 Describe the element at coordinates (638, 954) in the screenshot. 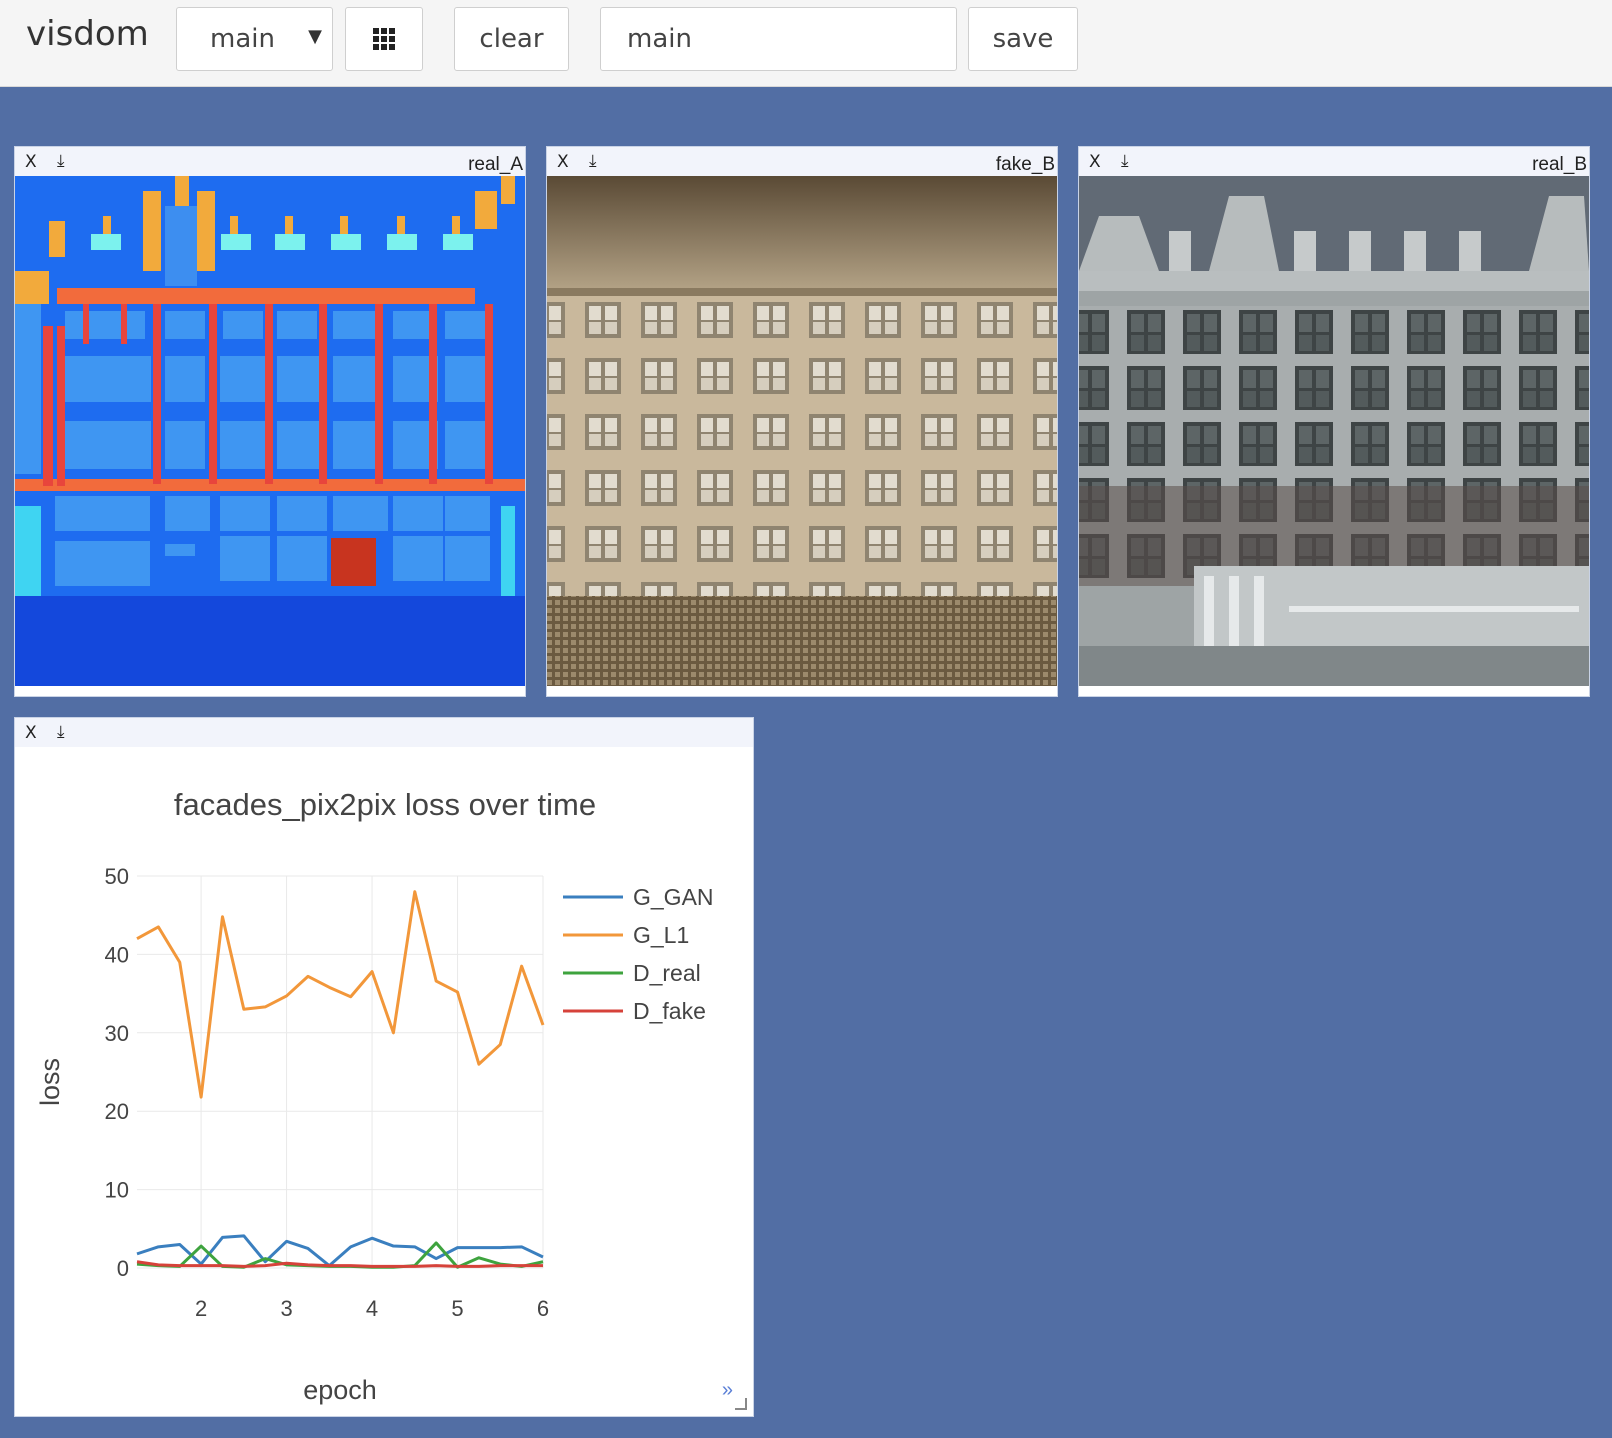

I see `chart-legend: G_GAN G_L1 D_real D_fake` at that location.